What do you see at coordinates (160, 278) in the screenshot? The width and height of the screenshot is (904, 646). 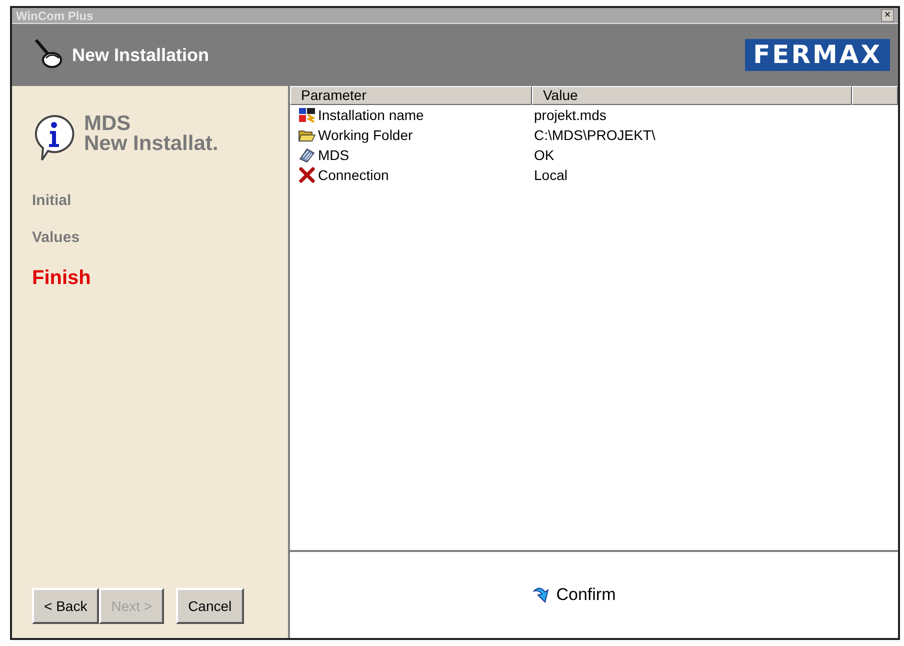 I see `wizard-step: Finish` at bounding box center [160, 278].